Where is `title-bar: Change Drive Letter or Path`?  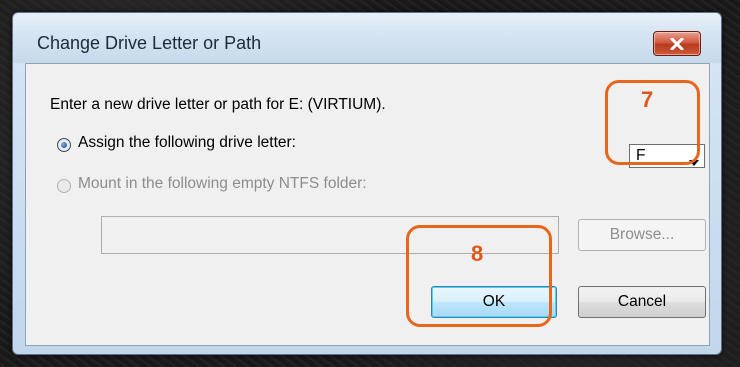 title-bar: Change Drive Letter or Path is located at coordinates (367, 38).